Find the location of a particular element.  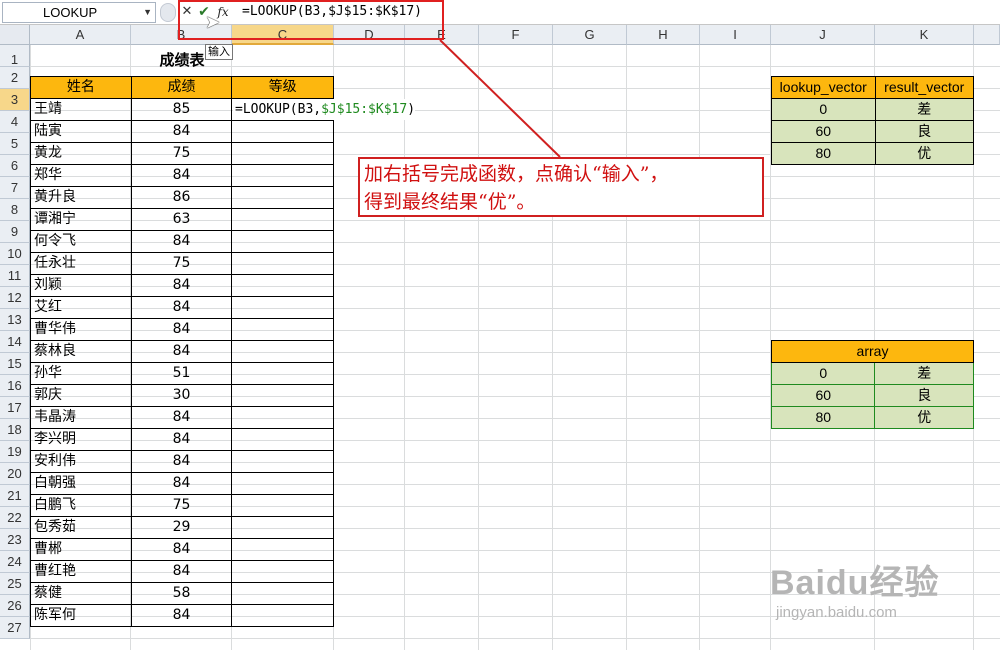

student-name-cell: 陈军何 is located at coordinates (81, 615).